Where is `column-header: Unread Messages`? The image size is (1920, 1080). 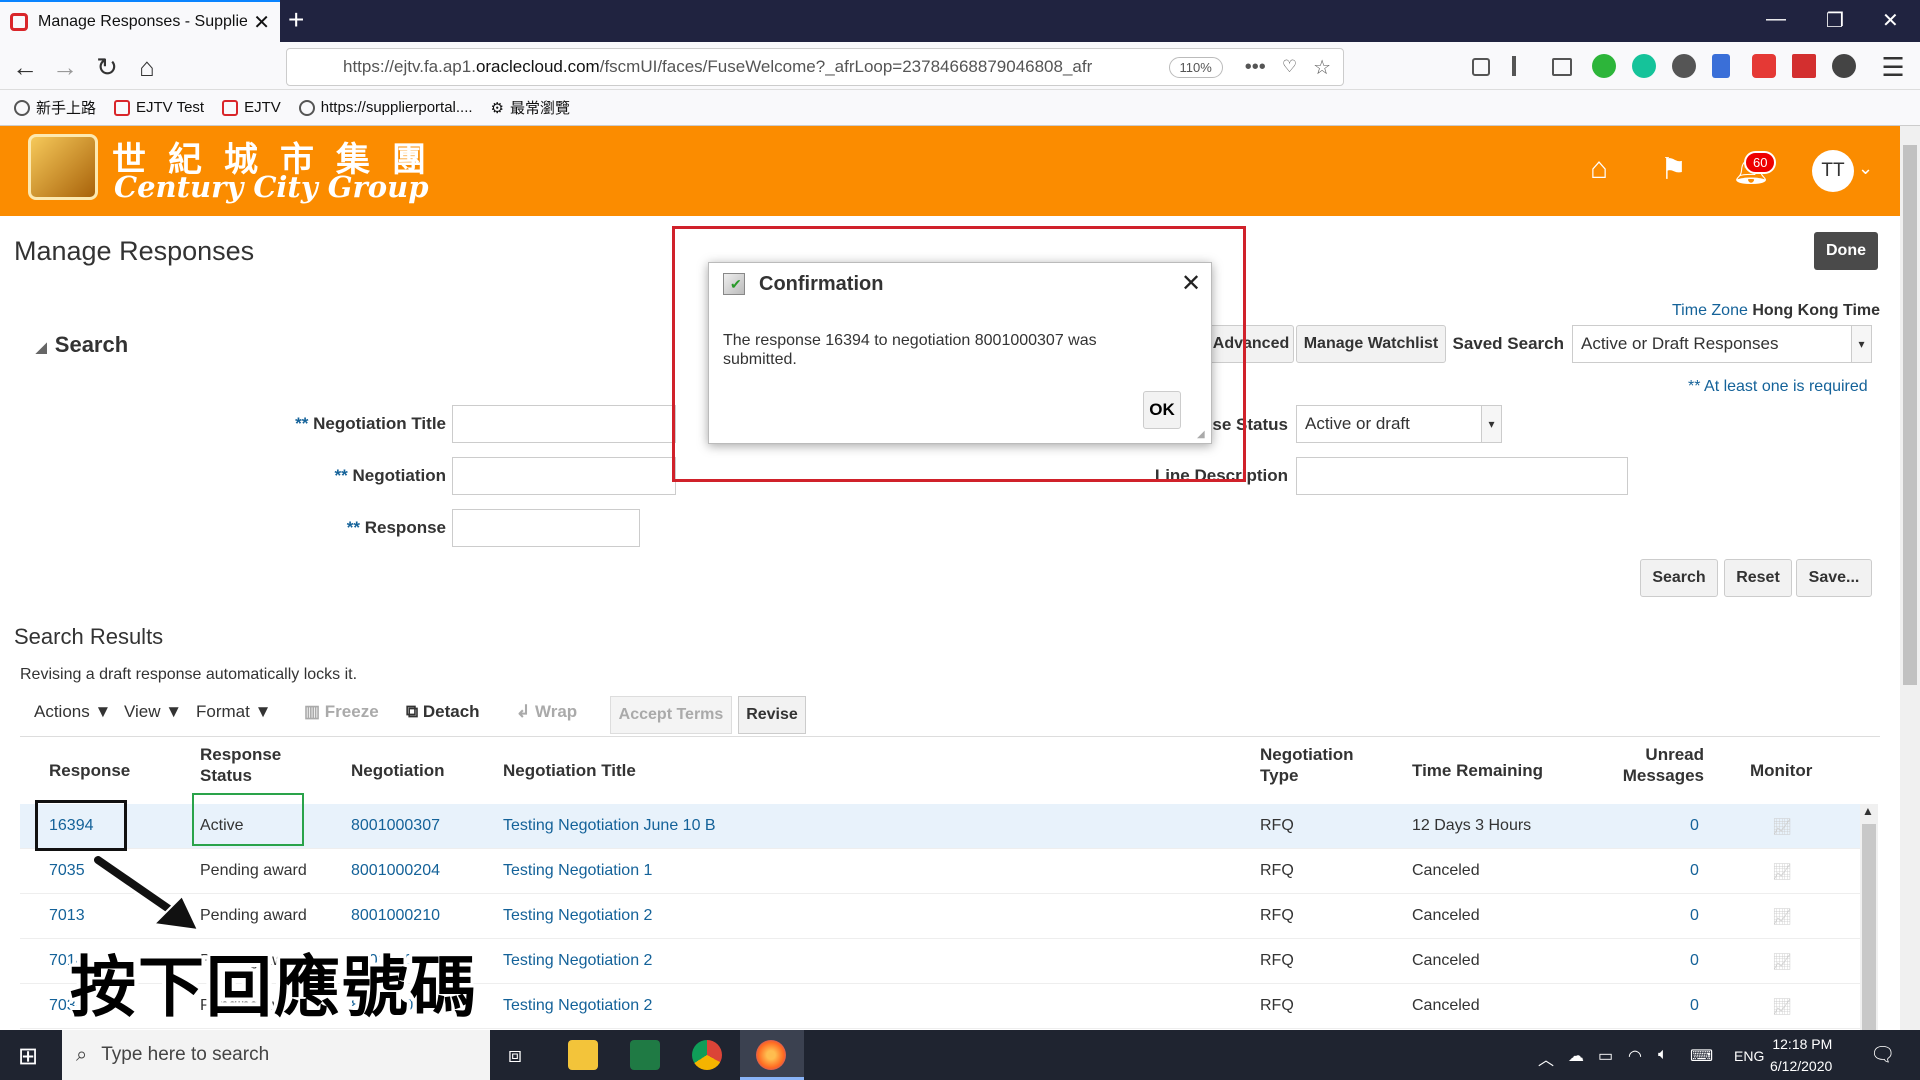
column-header: Unread Messages is located at coordinates (1649, 765).